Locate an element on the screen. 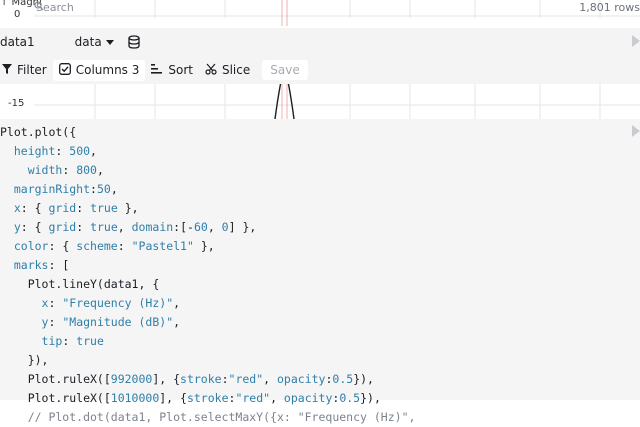 The height and width of the screenshot is (427, 640). chart-top-strip: ↑ Magni 0 Search 1,801 rows is located at coordinates (320, 13).